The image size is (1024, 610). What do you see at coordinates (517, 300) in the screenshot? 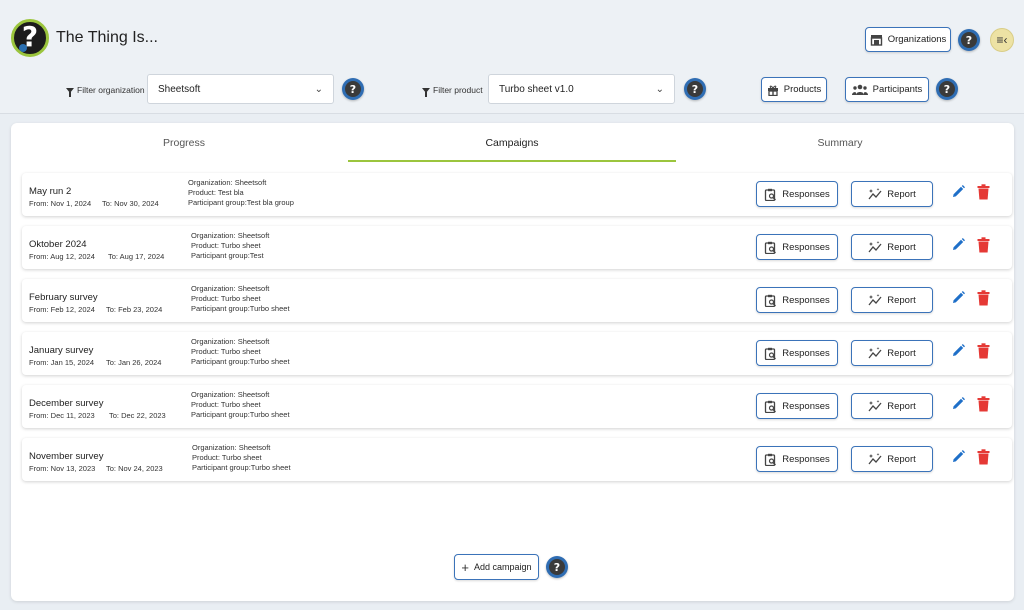
I see `campaign-row: February survey From: Feb 12, 2024 To` at bounding box center [517, 300].